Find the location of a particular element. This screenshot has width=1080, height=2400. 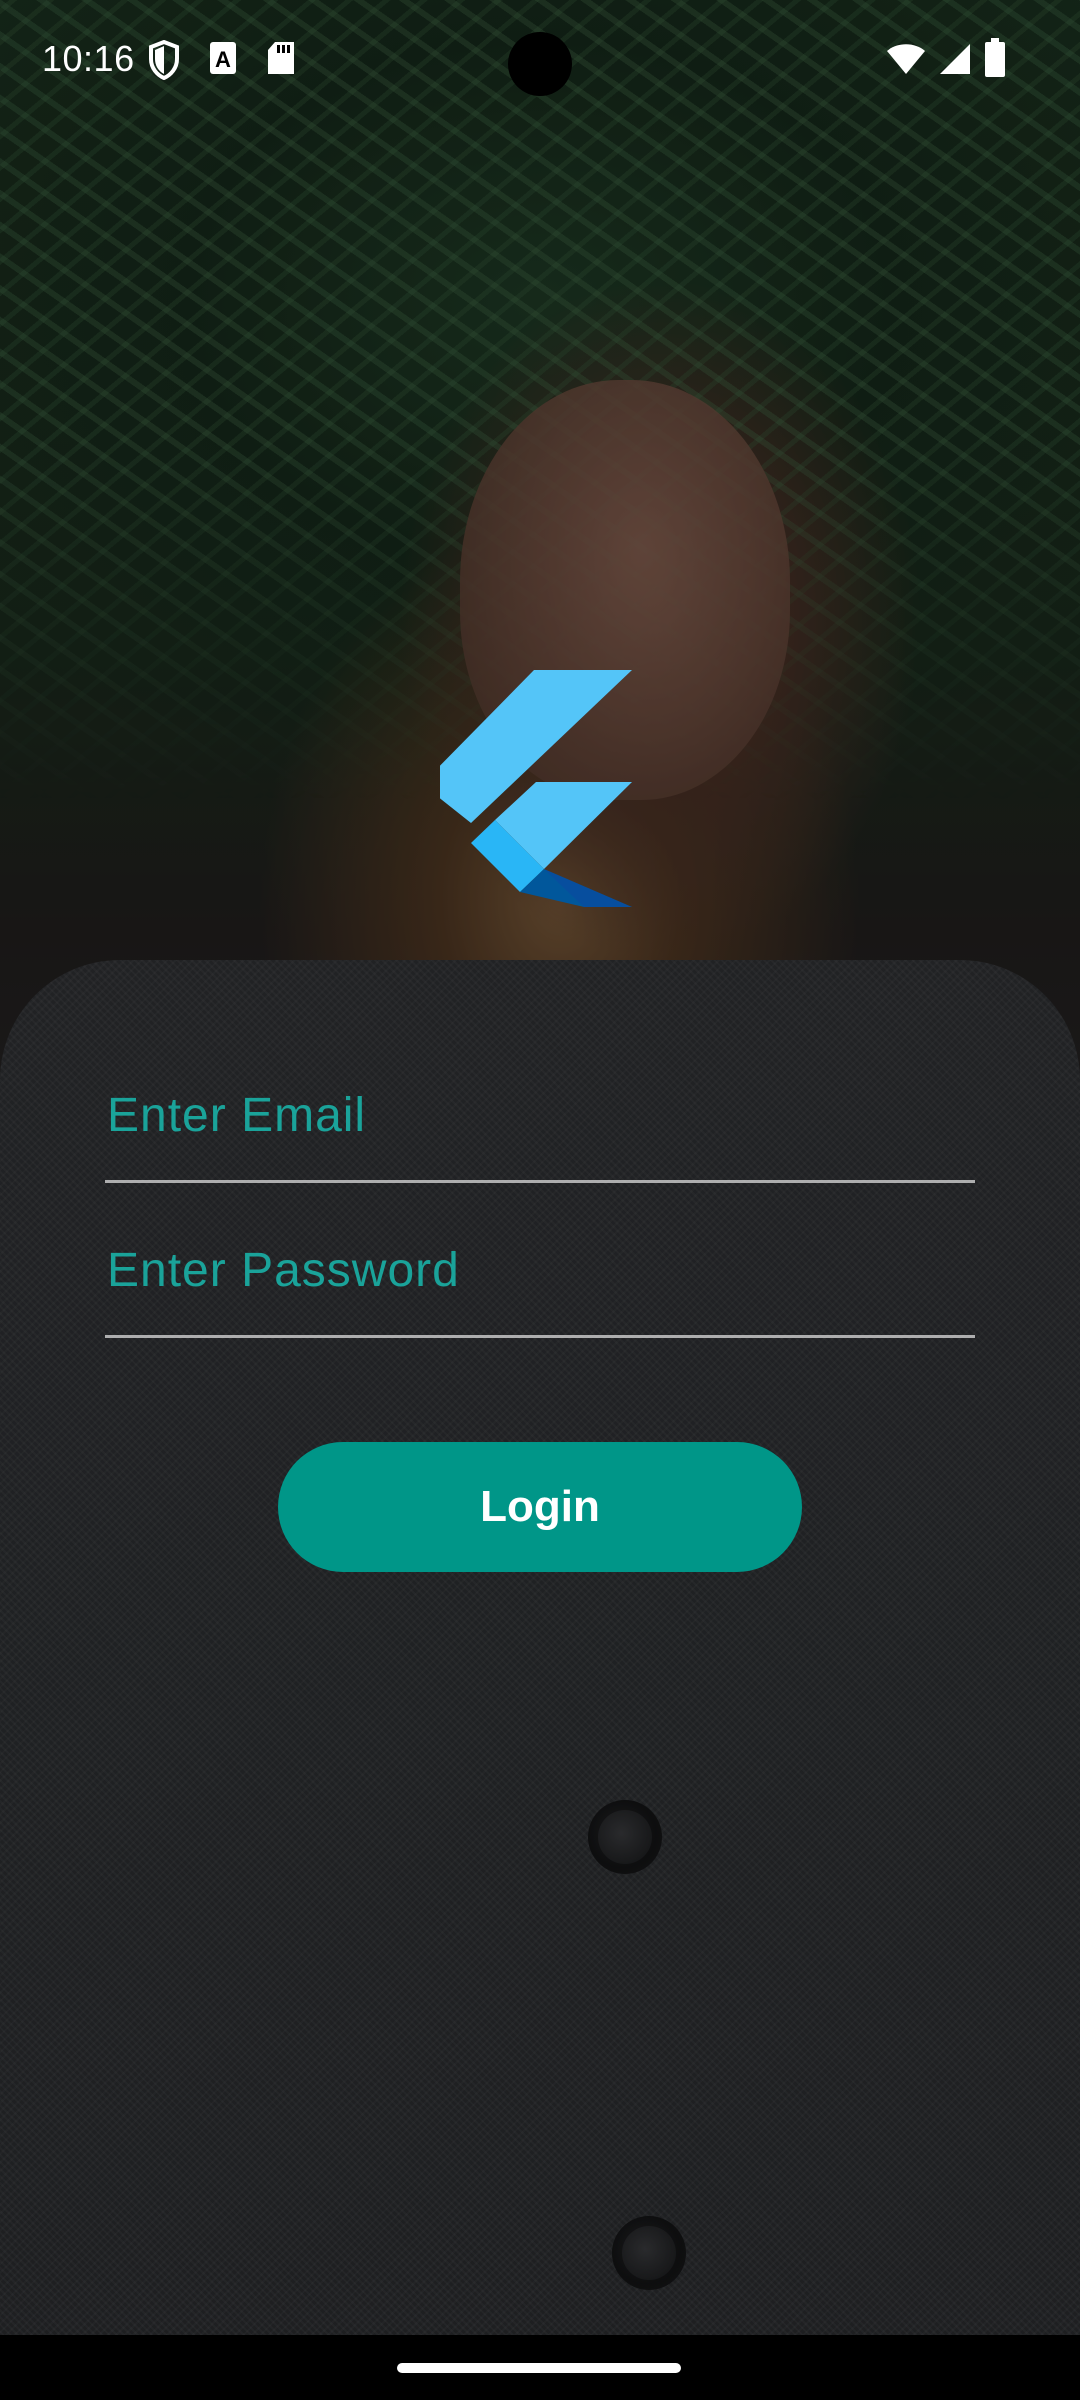

battery-icon is located at coordinates (995, 60).